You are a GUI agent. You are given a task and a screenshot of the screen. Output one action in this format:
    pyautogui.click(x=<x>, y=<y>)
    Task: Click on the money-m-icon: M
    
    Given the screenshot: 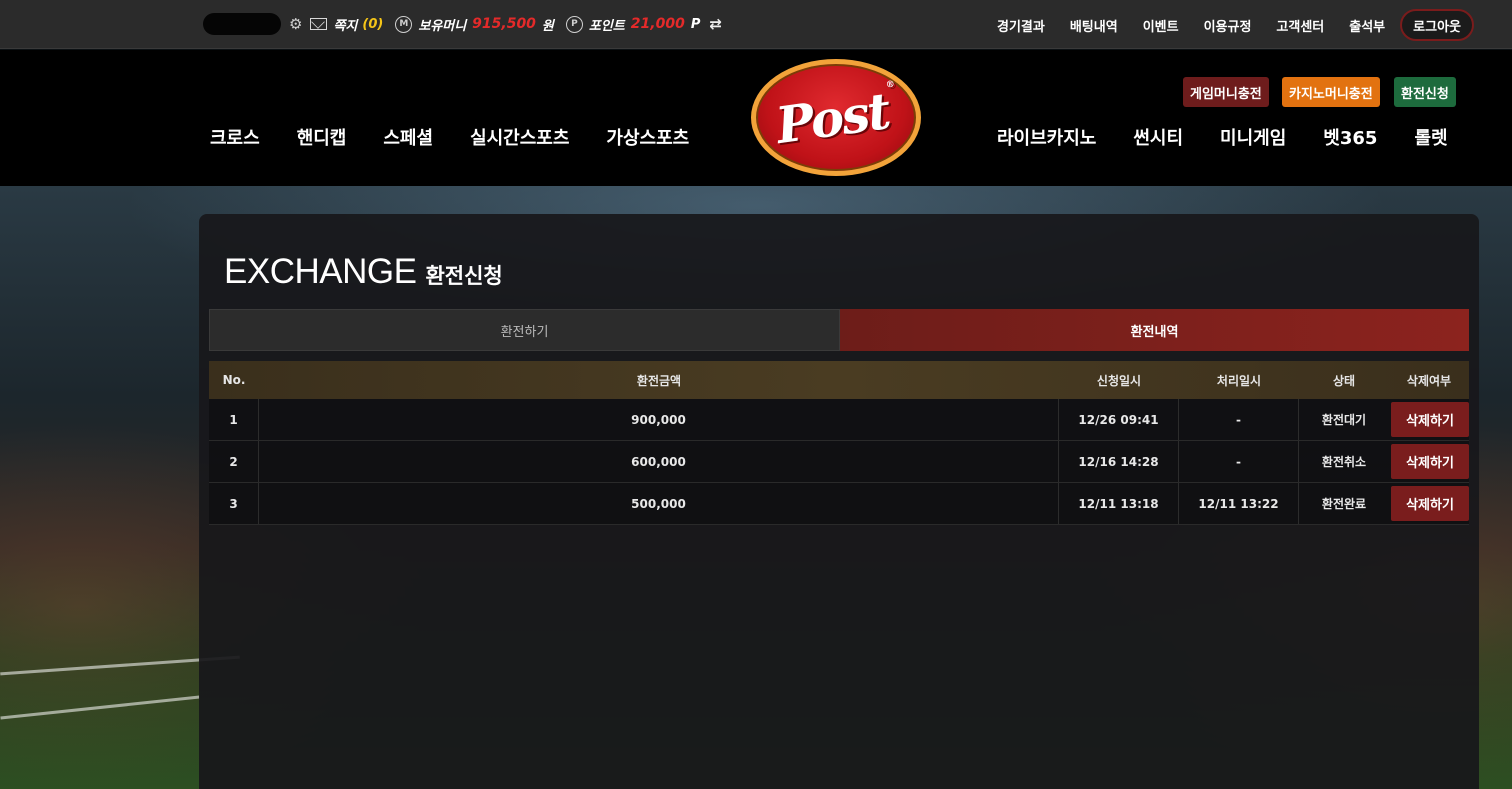 What is the action you would take?
    pyautogui.click(x=404, y=24)
    